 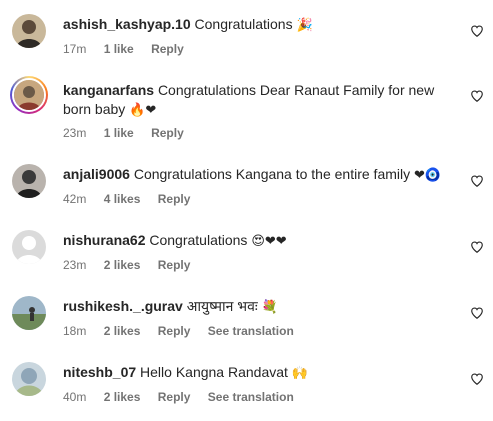 What do you see at coordinates (75, 199) in the screenshot?
I see `comment-time: 42m` at bounding box center [75, 199].